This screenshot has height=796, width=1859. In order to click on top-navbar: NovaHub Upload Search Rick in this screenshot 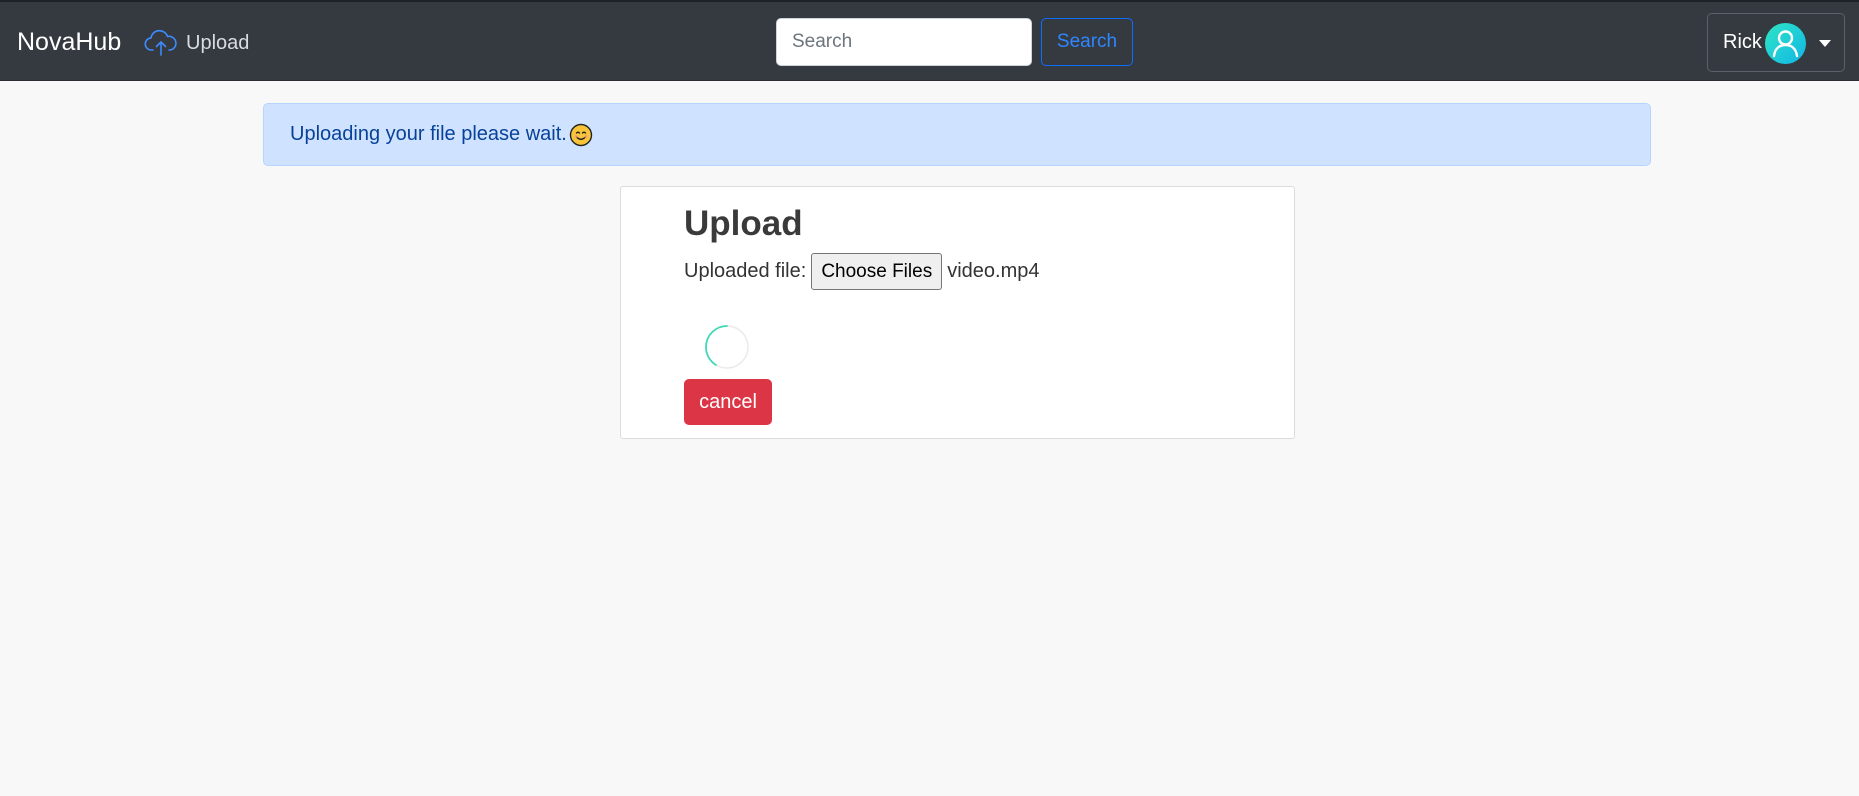, I will do `click(929, 40)`.